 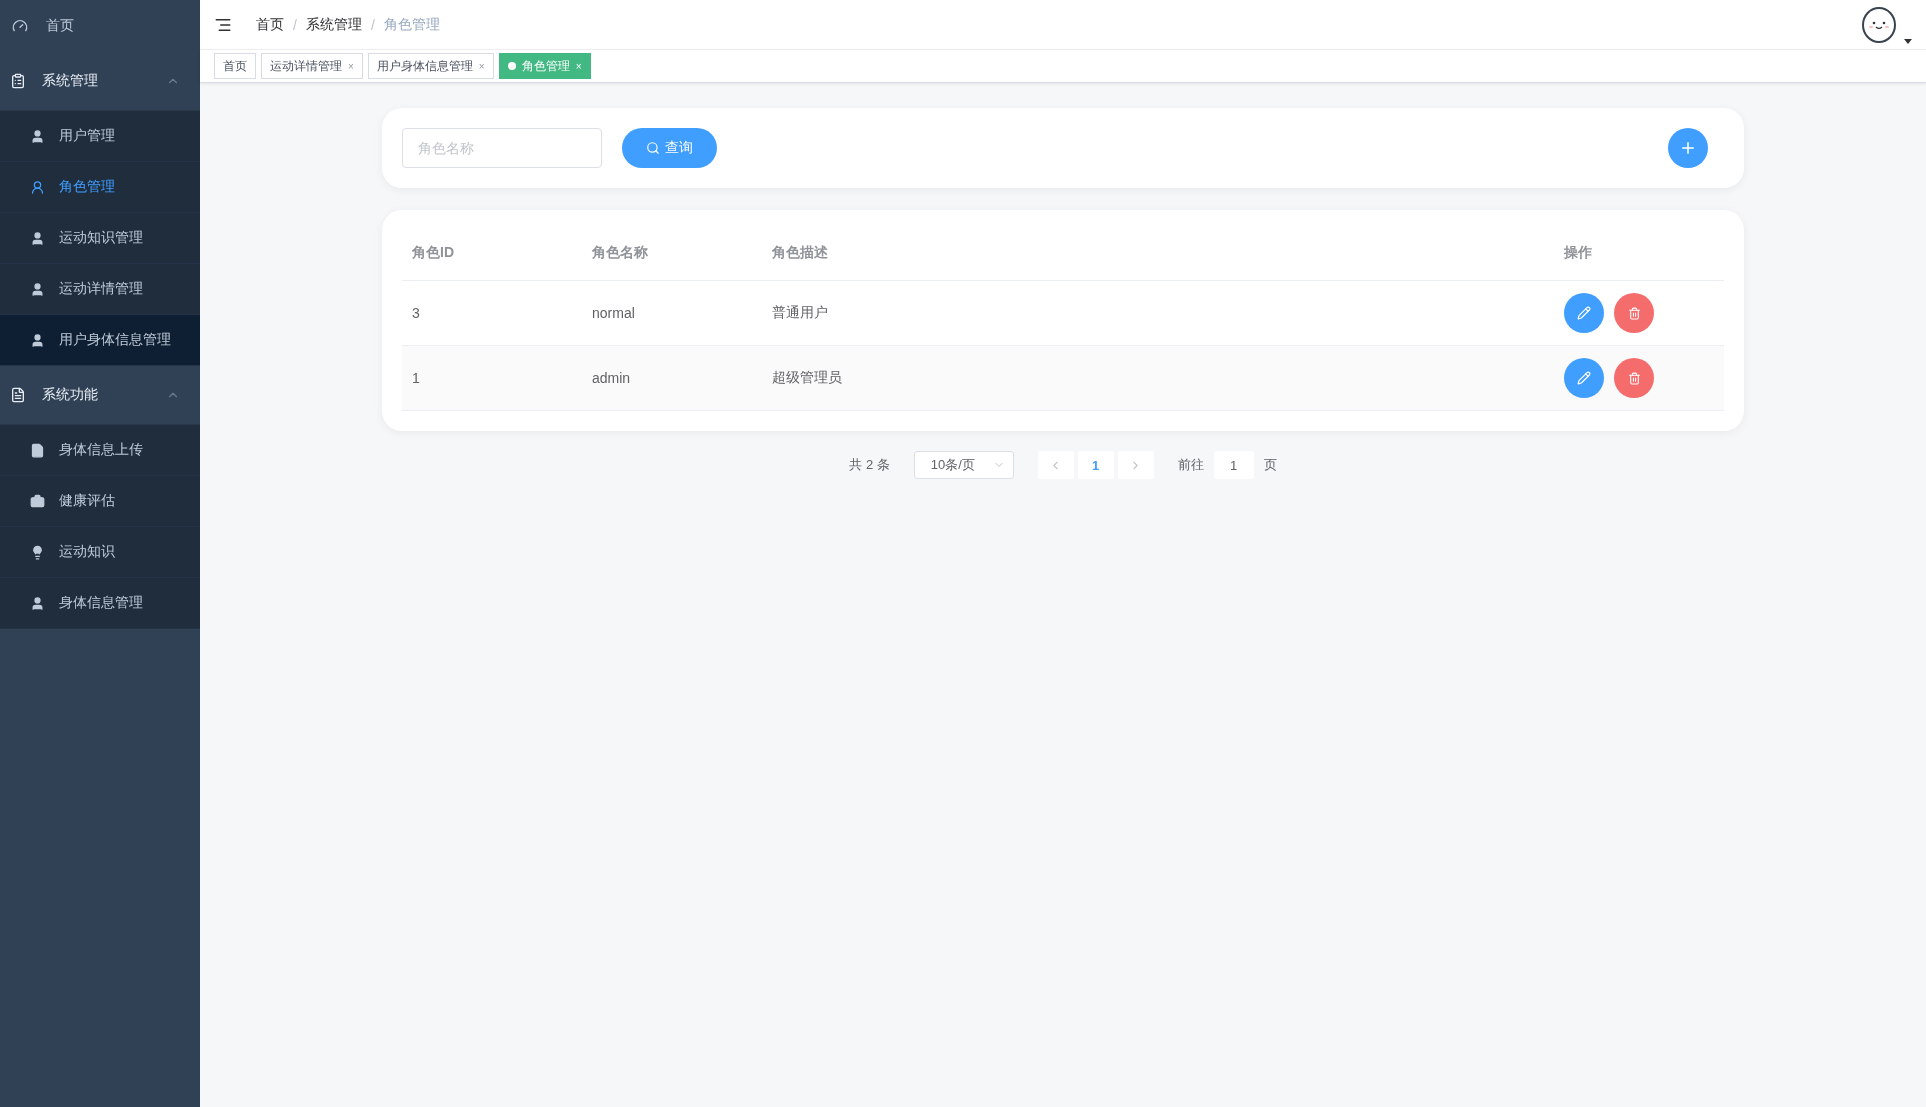 What do you see at coordinates (869, 465) in the screenshot?
I see `total-count: 共 2 条` at bounding box center [869, 465].